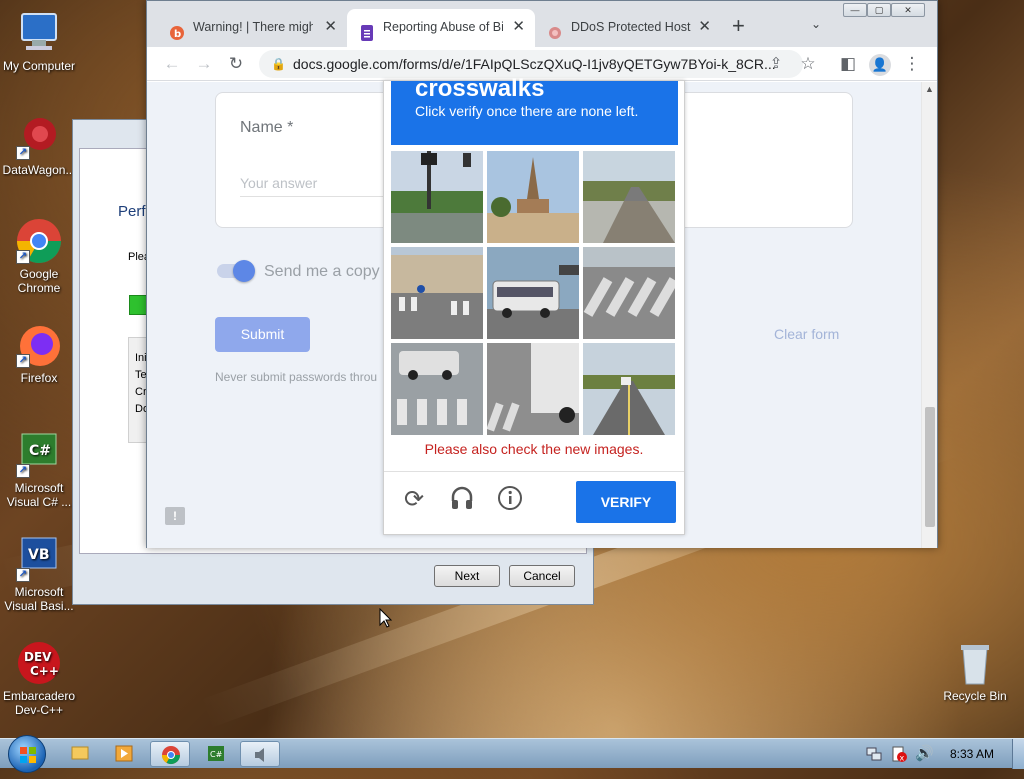  Describe the element at coordinates (244, 271) in the screenshot. I see `toggle-knob` at that location.